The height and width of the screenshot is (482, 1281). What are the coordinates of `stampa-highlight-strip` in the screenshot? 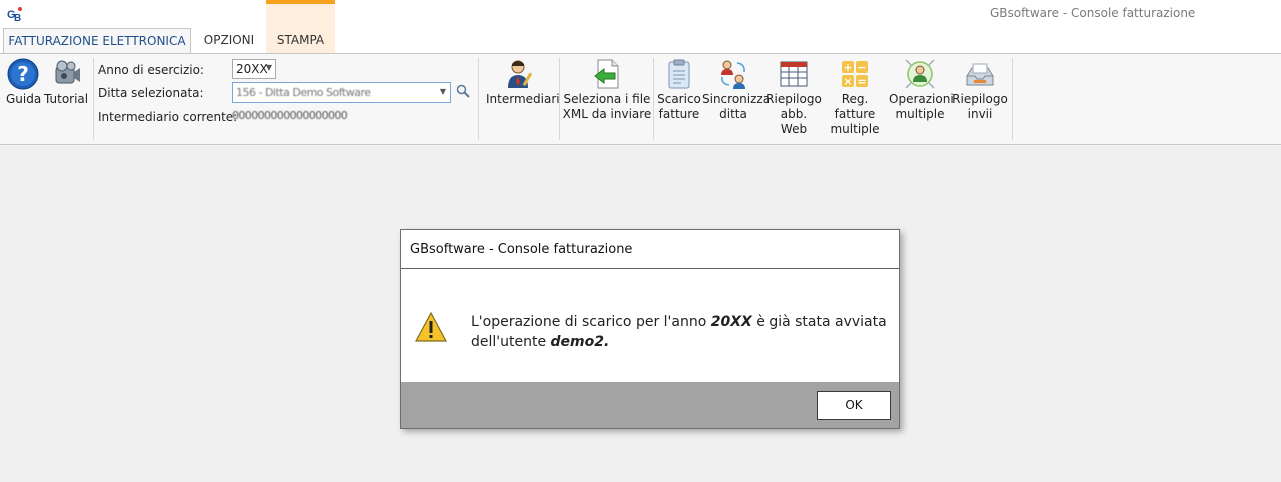 It's located at (300, 16).